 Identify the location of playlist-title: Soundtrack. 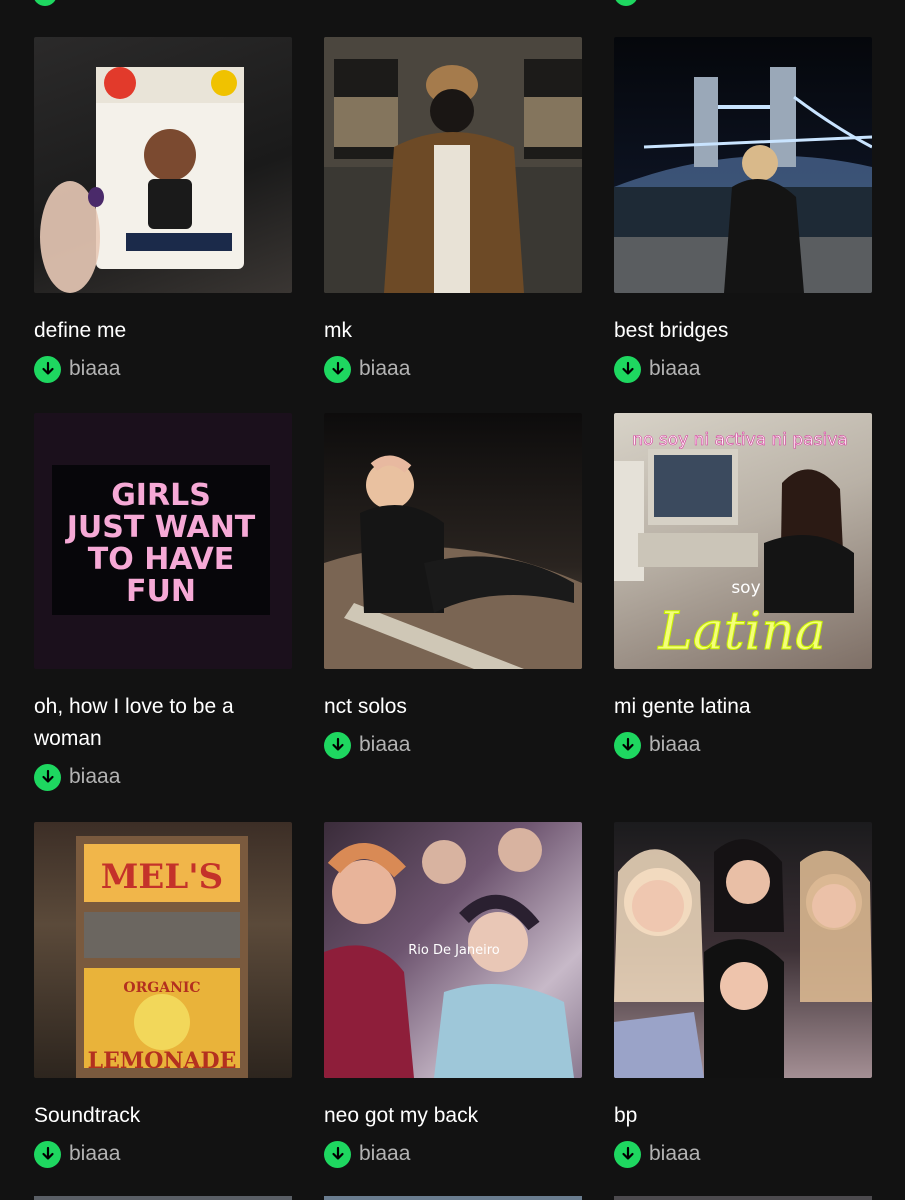
(144, 1116).